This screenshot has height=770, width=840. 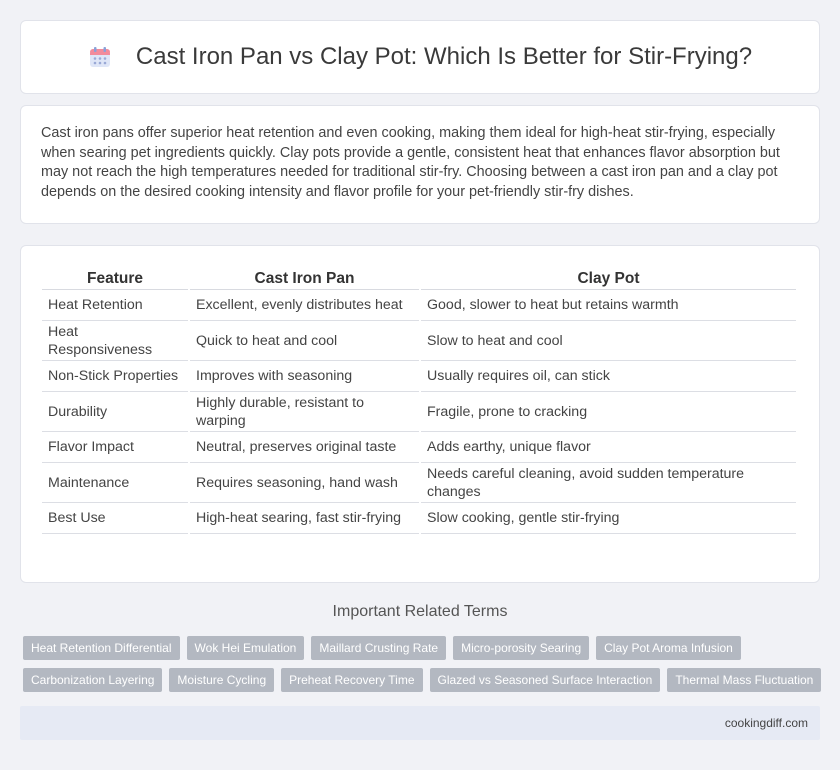 What do you see at coordinates (304, 341) in the screenshot?
I see `cast-iron-cell: Quick to heat and cool` at bounding box center [304, 341].